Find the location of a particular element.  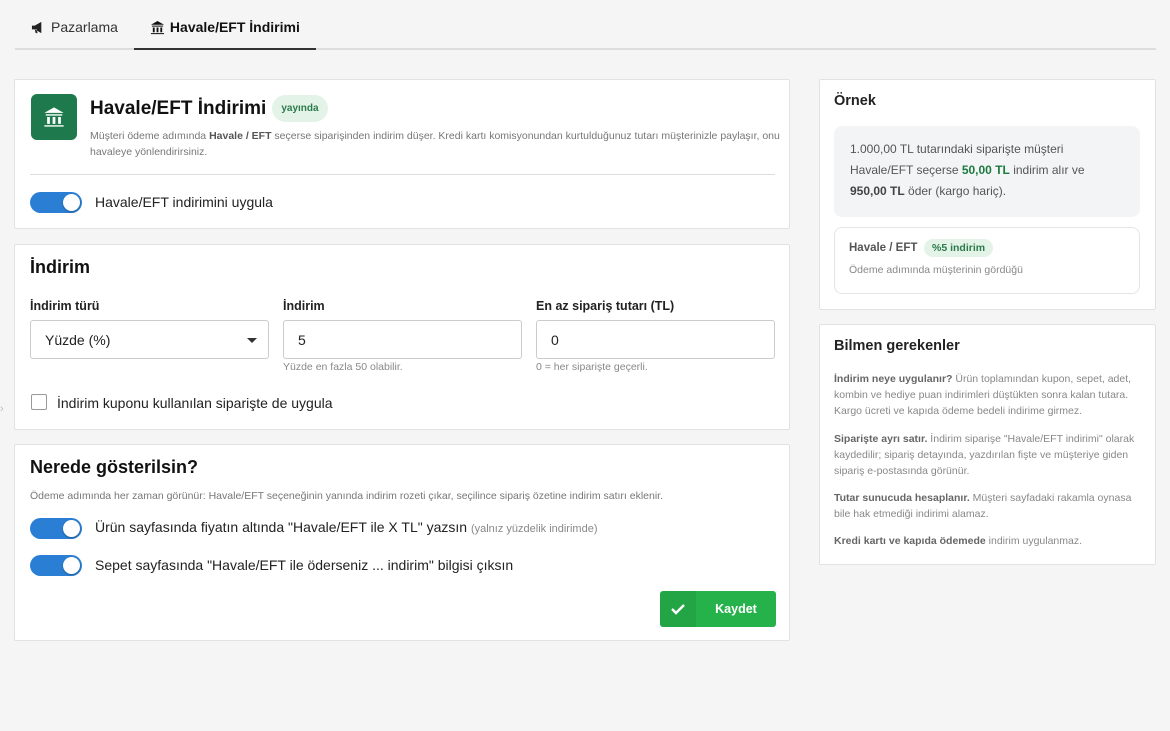

save-button-label: Kaydet is located at coordinates (736, 609).